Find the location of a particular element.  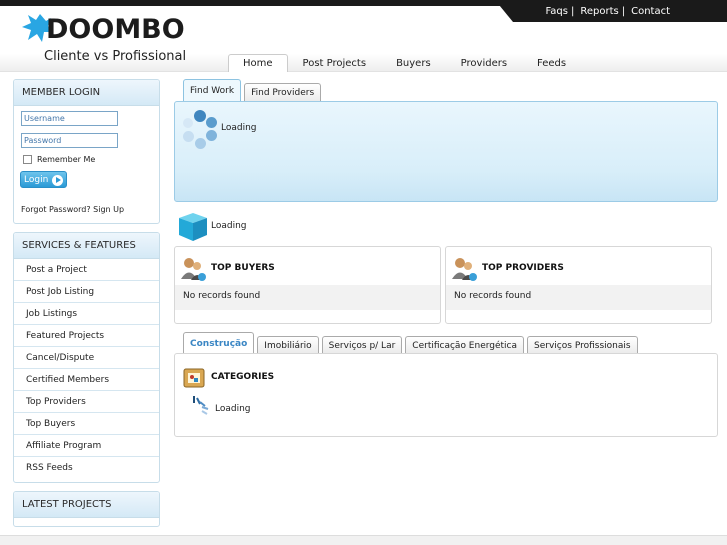

member-login-heading: MEMBER LOGIN is located at coordinates (86, 93).